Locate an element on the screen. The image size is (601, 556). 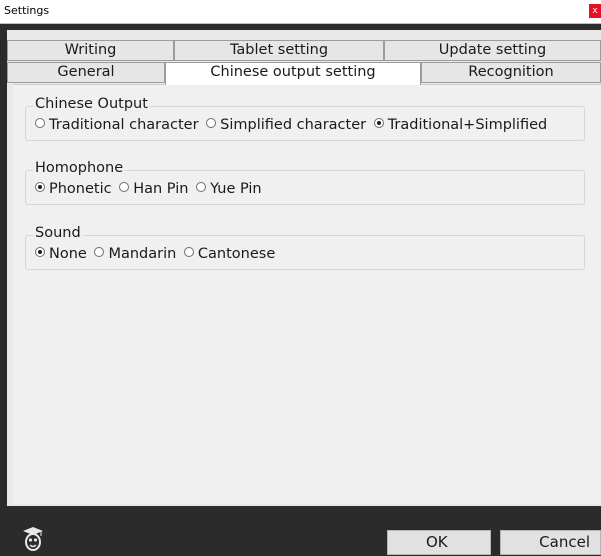
mascot-logo-icon is located at coordinates (33, 539).